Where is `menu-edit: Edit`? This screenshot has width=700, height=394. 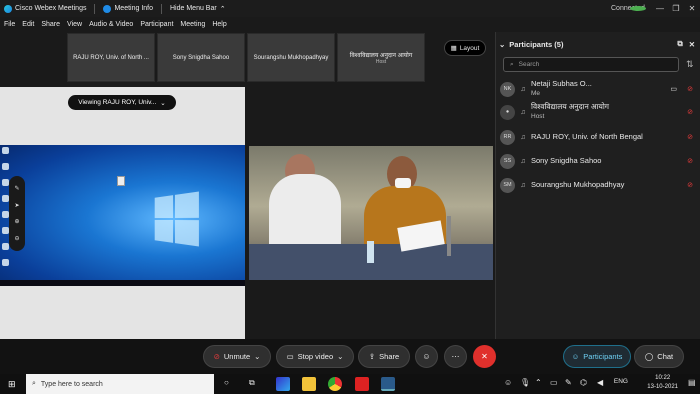 menu-edit: Edit is located at coordinates (28, 24).